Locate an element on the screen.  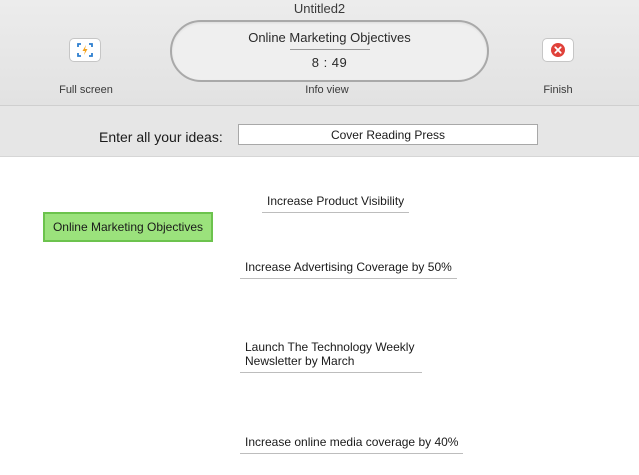
info-view: Online Marketing Objectives 8 : 49 is located at coordinates (329, 51).